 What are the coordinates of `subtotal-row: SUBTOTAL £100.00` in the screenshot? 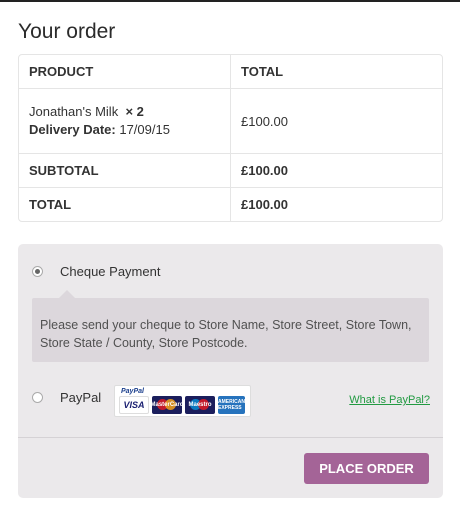 It's located at (230, 171).